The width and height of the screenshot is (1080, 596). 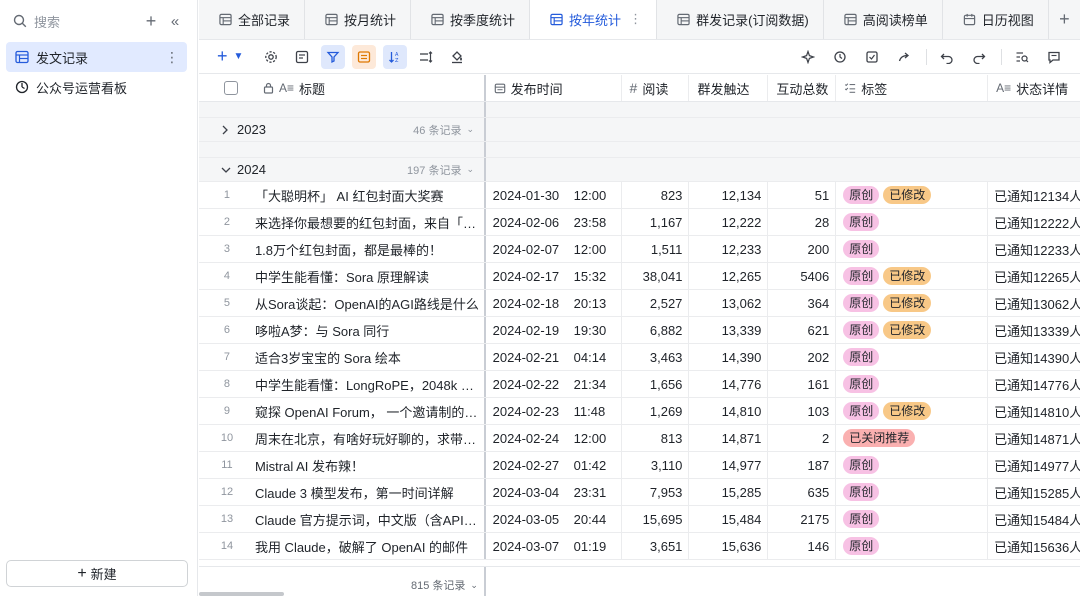 I want to click on date-cell: 2024-02-07 12:00, so click(x=554, y=249).